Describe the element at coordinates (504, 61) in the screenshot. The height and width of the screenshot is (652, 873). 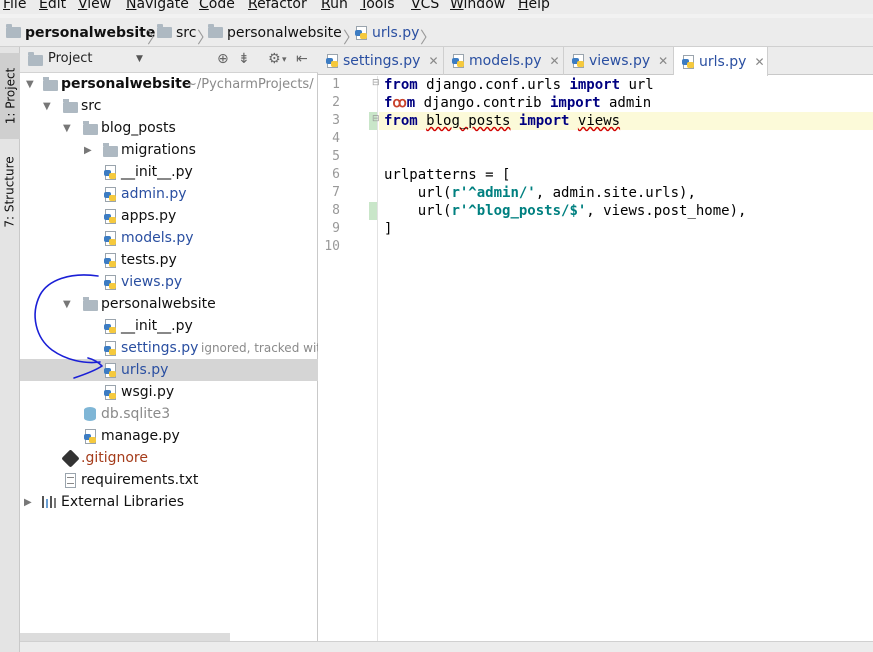
I see `tab-models: models.py ✕` at that location.